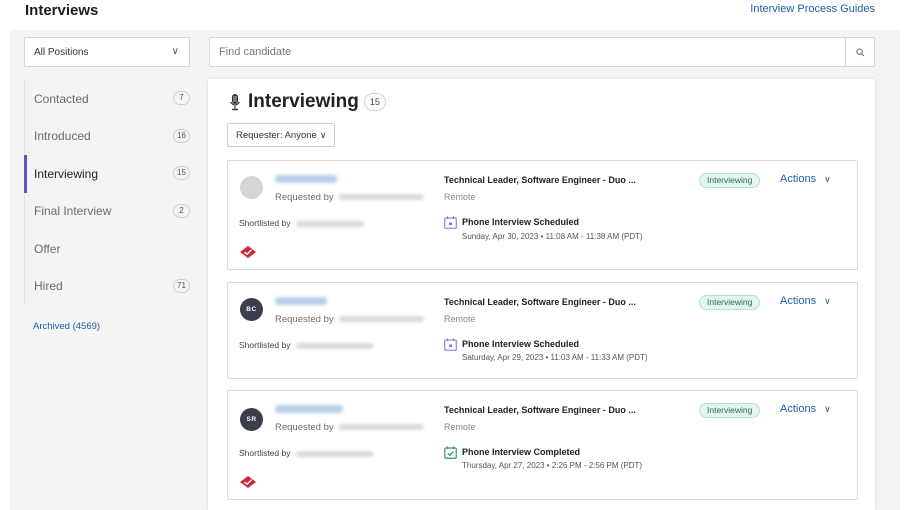 The width and height of the screenshot is (909, 510). I want to click on sidebar-item-interviewing: Interviewing 15, so click(110, 174).